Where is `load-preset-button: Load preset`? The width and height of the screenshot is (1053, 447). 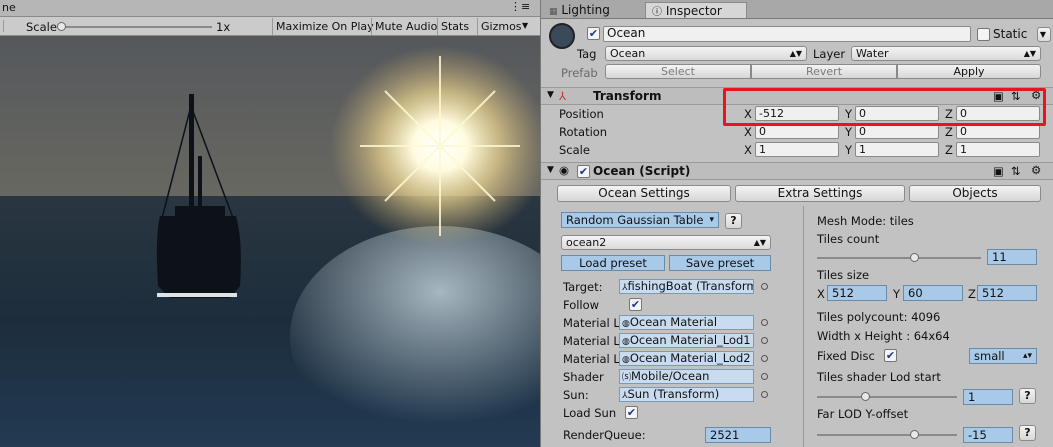
load-preset-button: Load preset is located at coordinates (613, 263).